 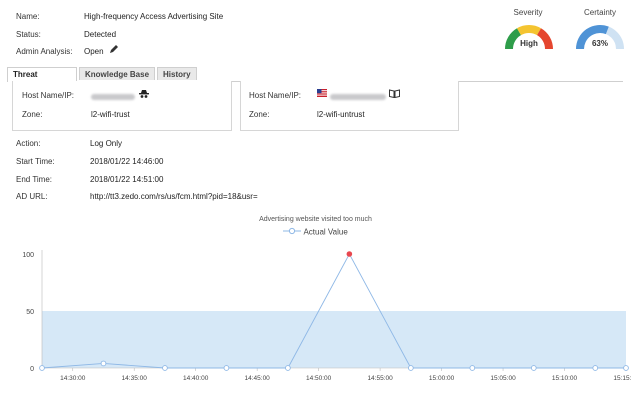 I want to click on tab-history: History, so click(x=177, y=73).